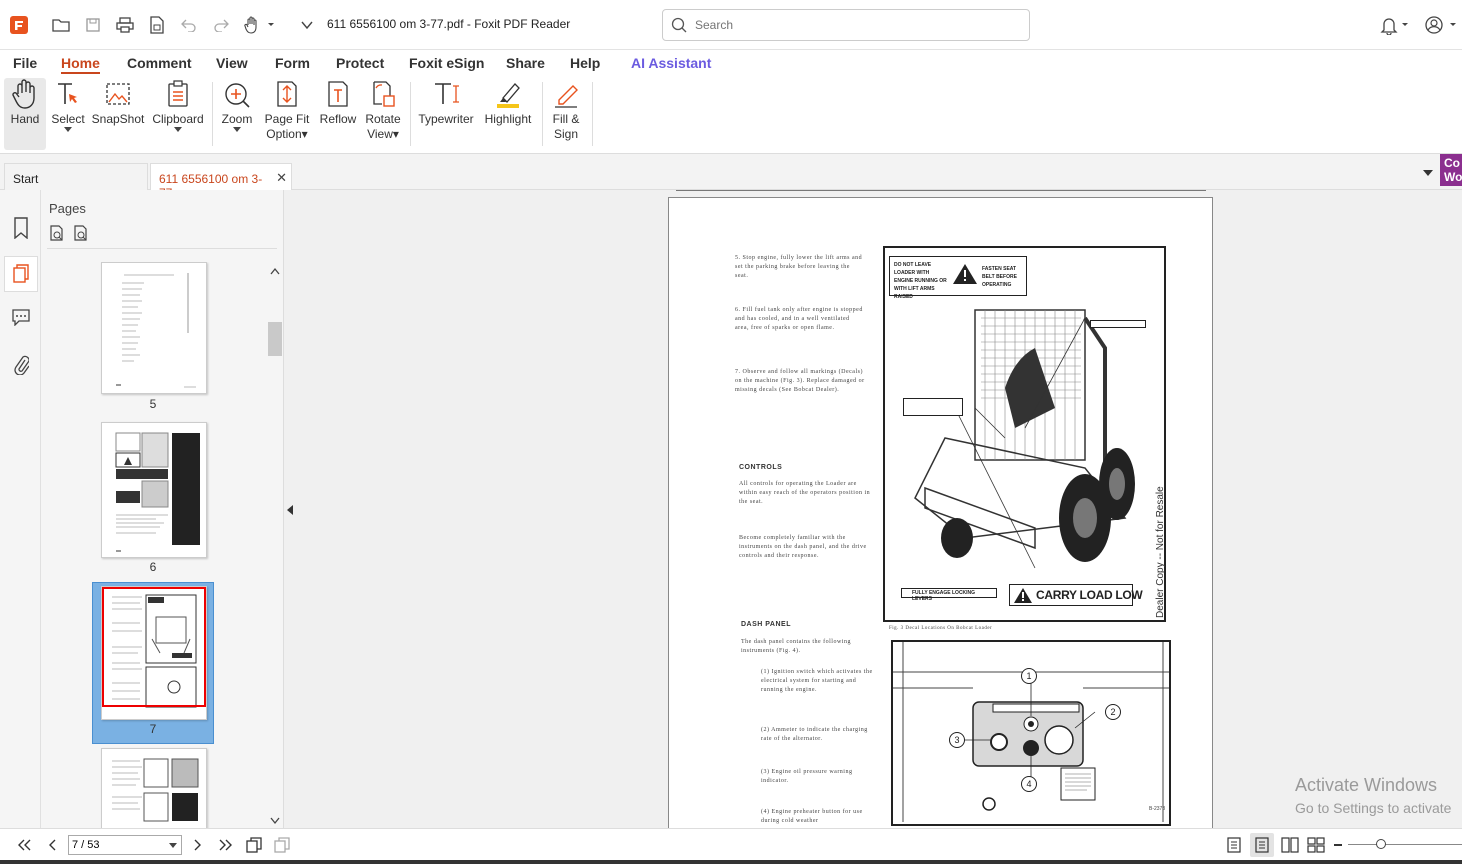  I want to click on search-box, so click(846, 25).